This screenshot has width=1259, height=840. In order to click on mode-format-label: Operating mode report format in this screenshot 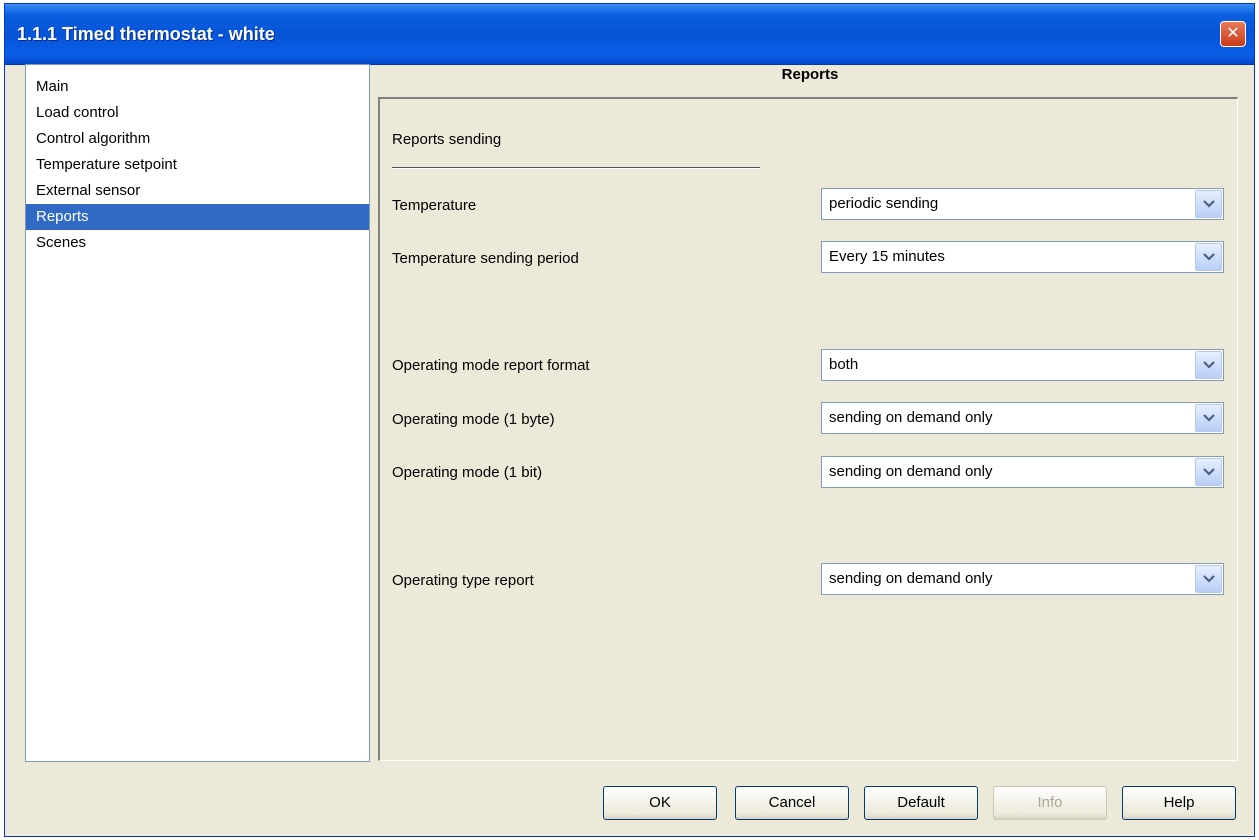, I will do `click(491, 365)`.